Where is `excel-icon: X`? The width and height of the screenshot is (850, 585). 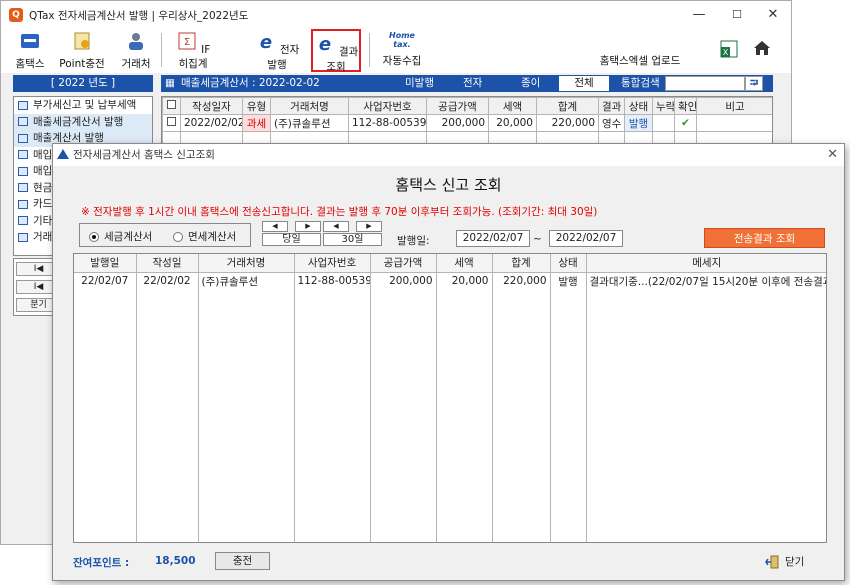 excel-icon: X is located at coordinates (729, 49).